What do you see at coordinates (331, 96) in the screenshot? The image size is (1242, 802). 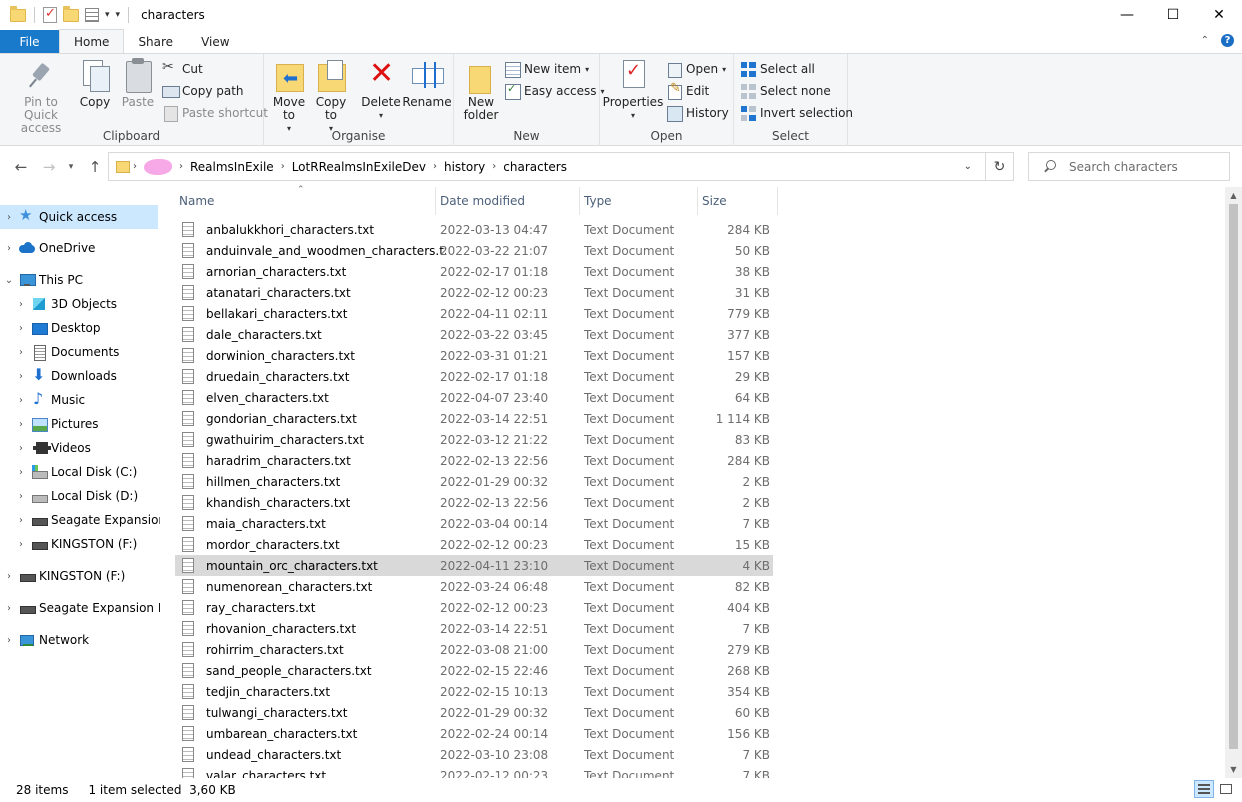 I see `copy-to-button: Copy to ▾` at bounding box center [331, 96].